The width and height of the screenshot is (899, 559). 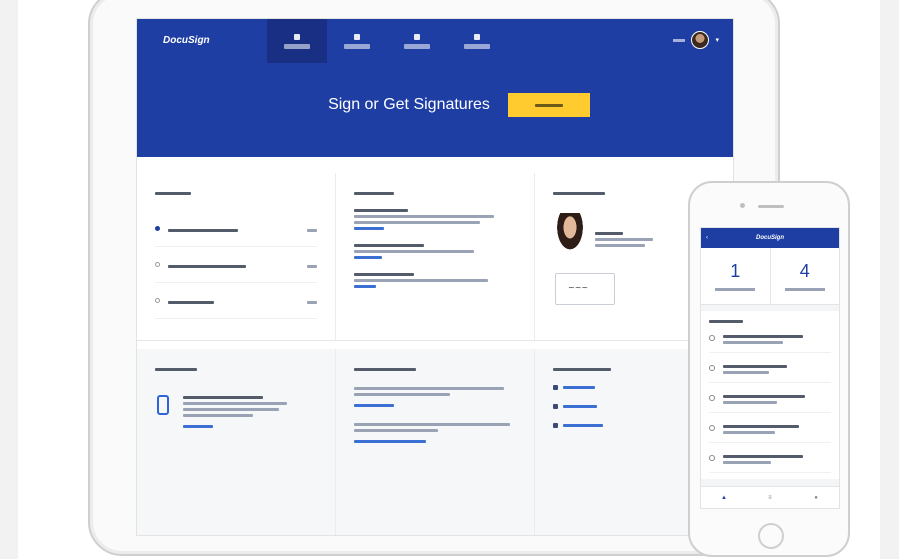 I want to click on nav-reports-label, so click(x=477, y=46).